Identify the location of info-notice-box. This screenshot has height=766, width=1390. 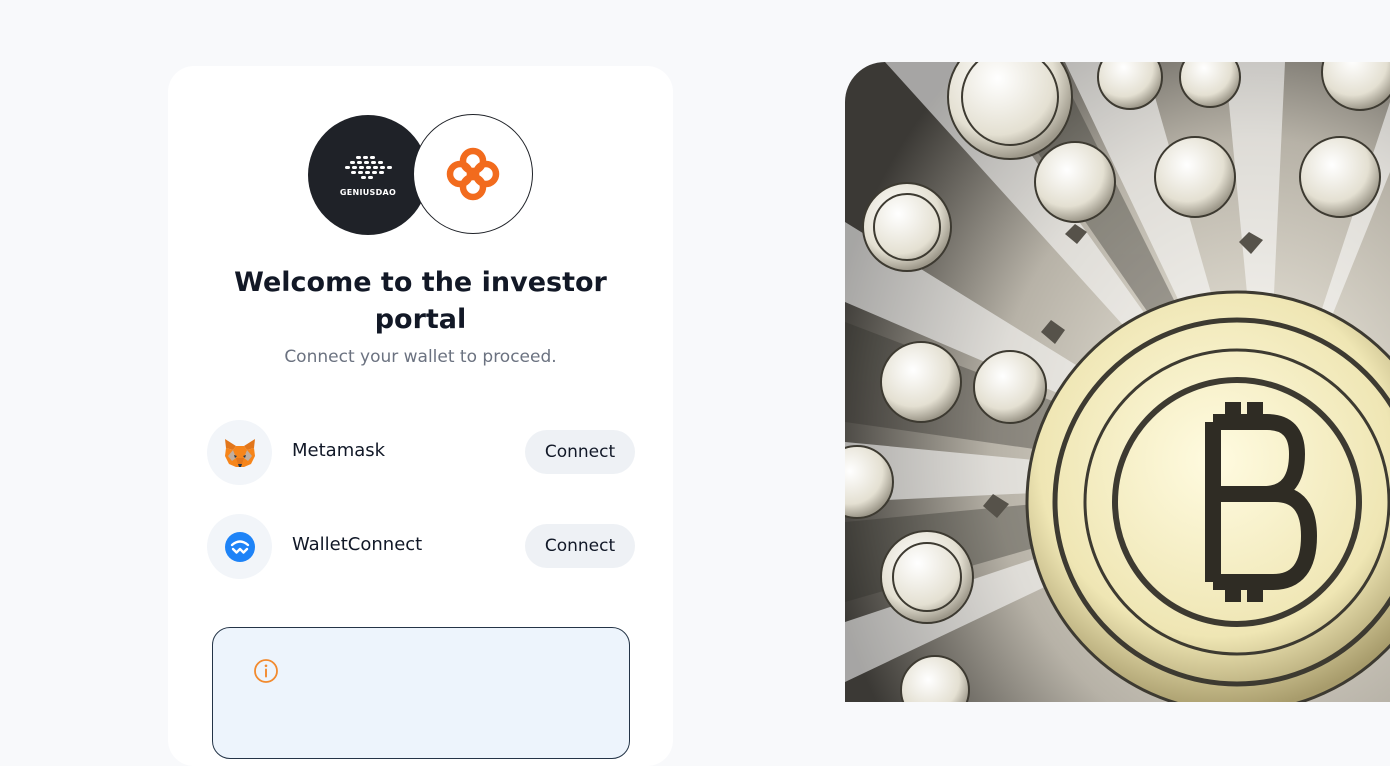
(421, 693).